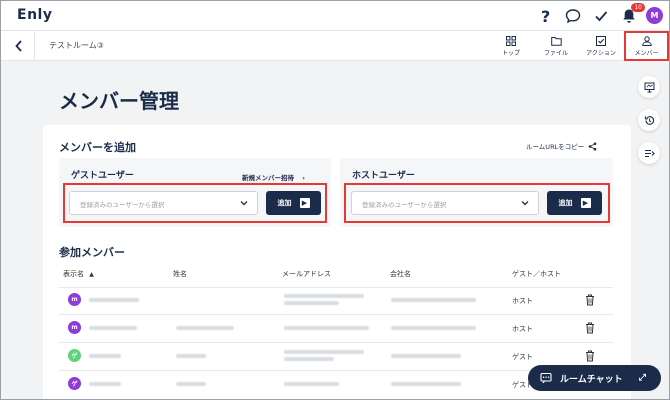  Describe the element at coordinates (646, 53) in the screenshot. I see `tab-label: メンバー` at that location.